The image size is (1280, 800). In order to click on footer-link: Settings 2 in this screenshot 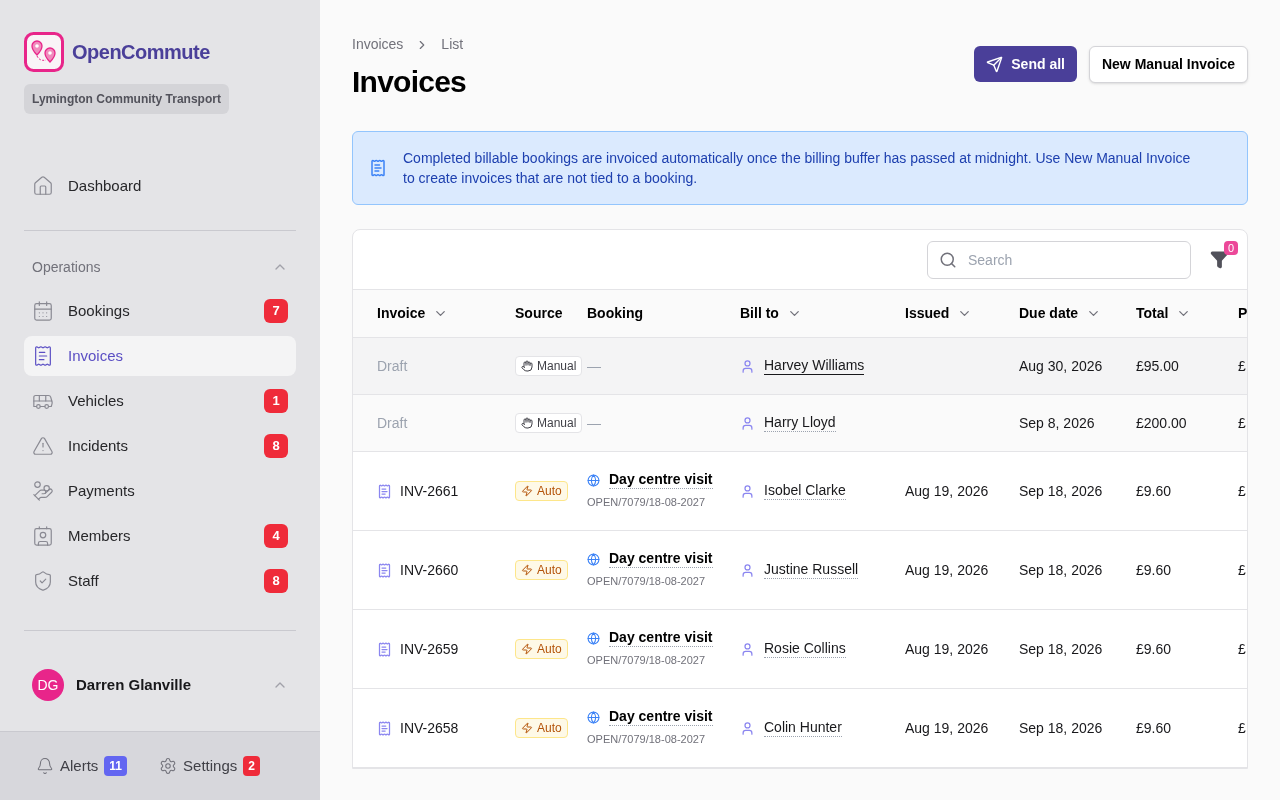, I will do `click(209, 766)`.